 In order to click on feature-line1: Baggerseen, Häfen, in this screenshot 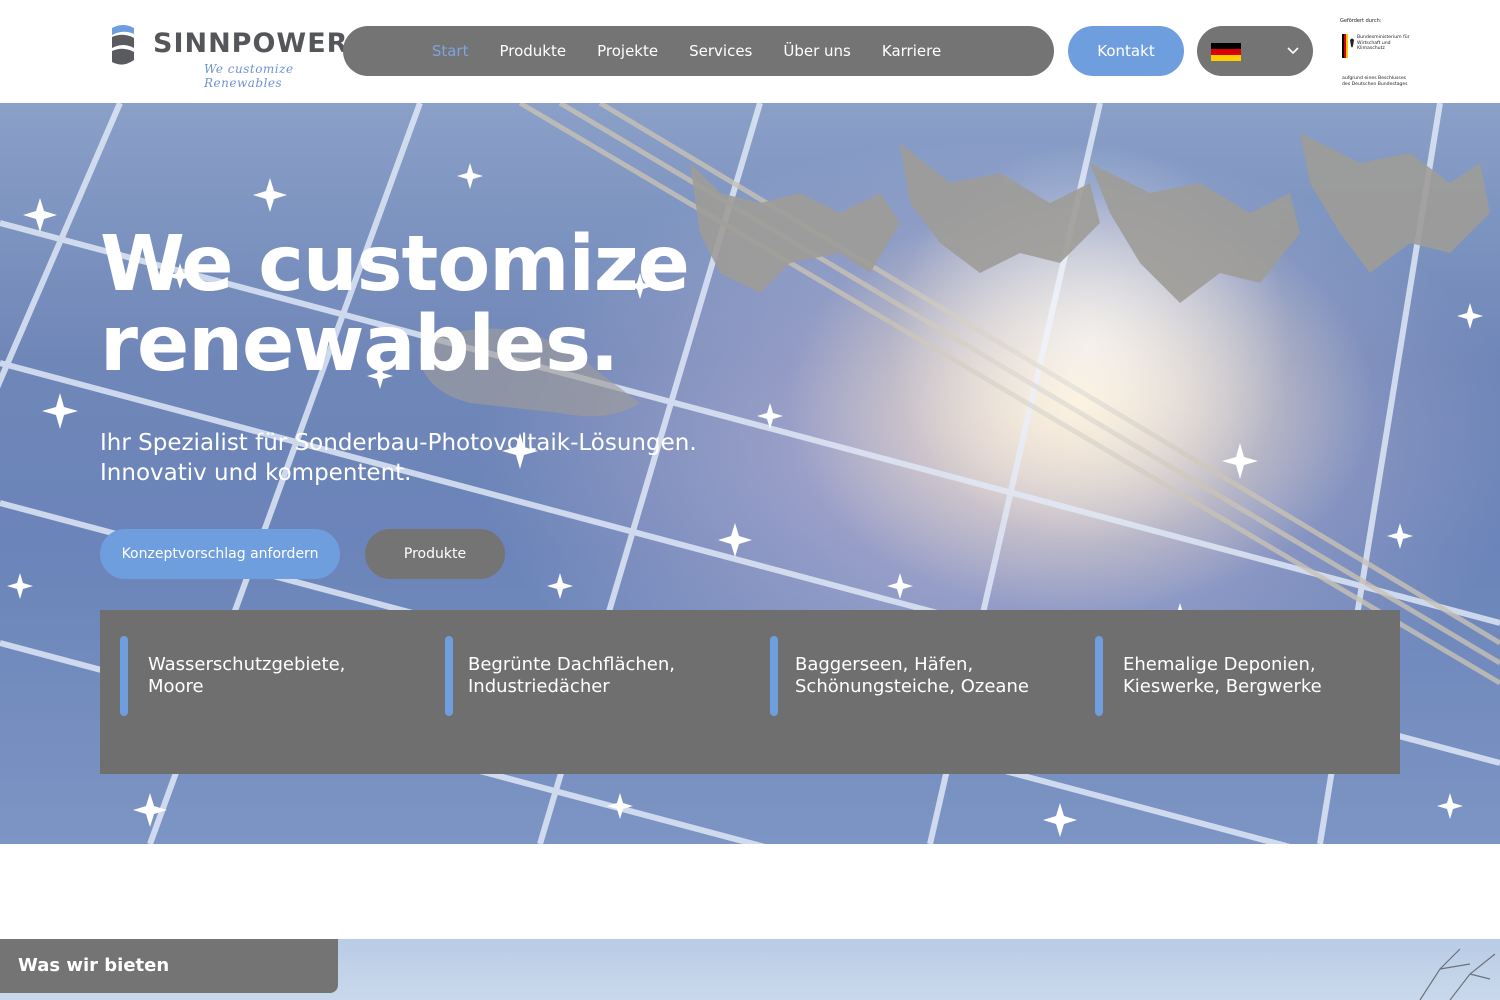, I will do `click(884, 664)`.